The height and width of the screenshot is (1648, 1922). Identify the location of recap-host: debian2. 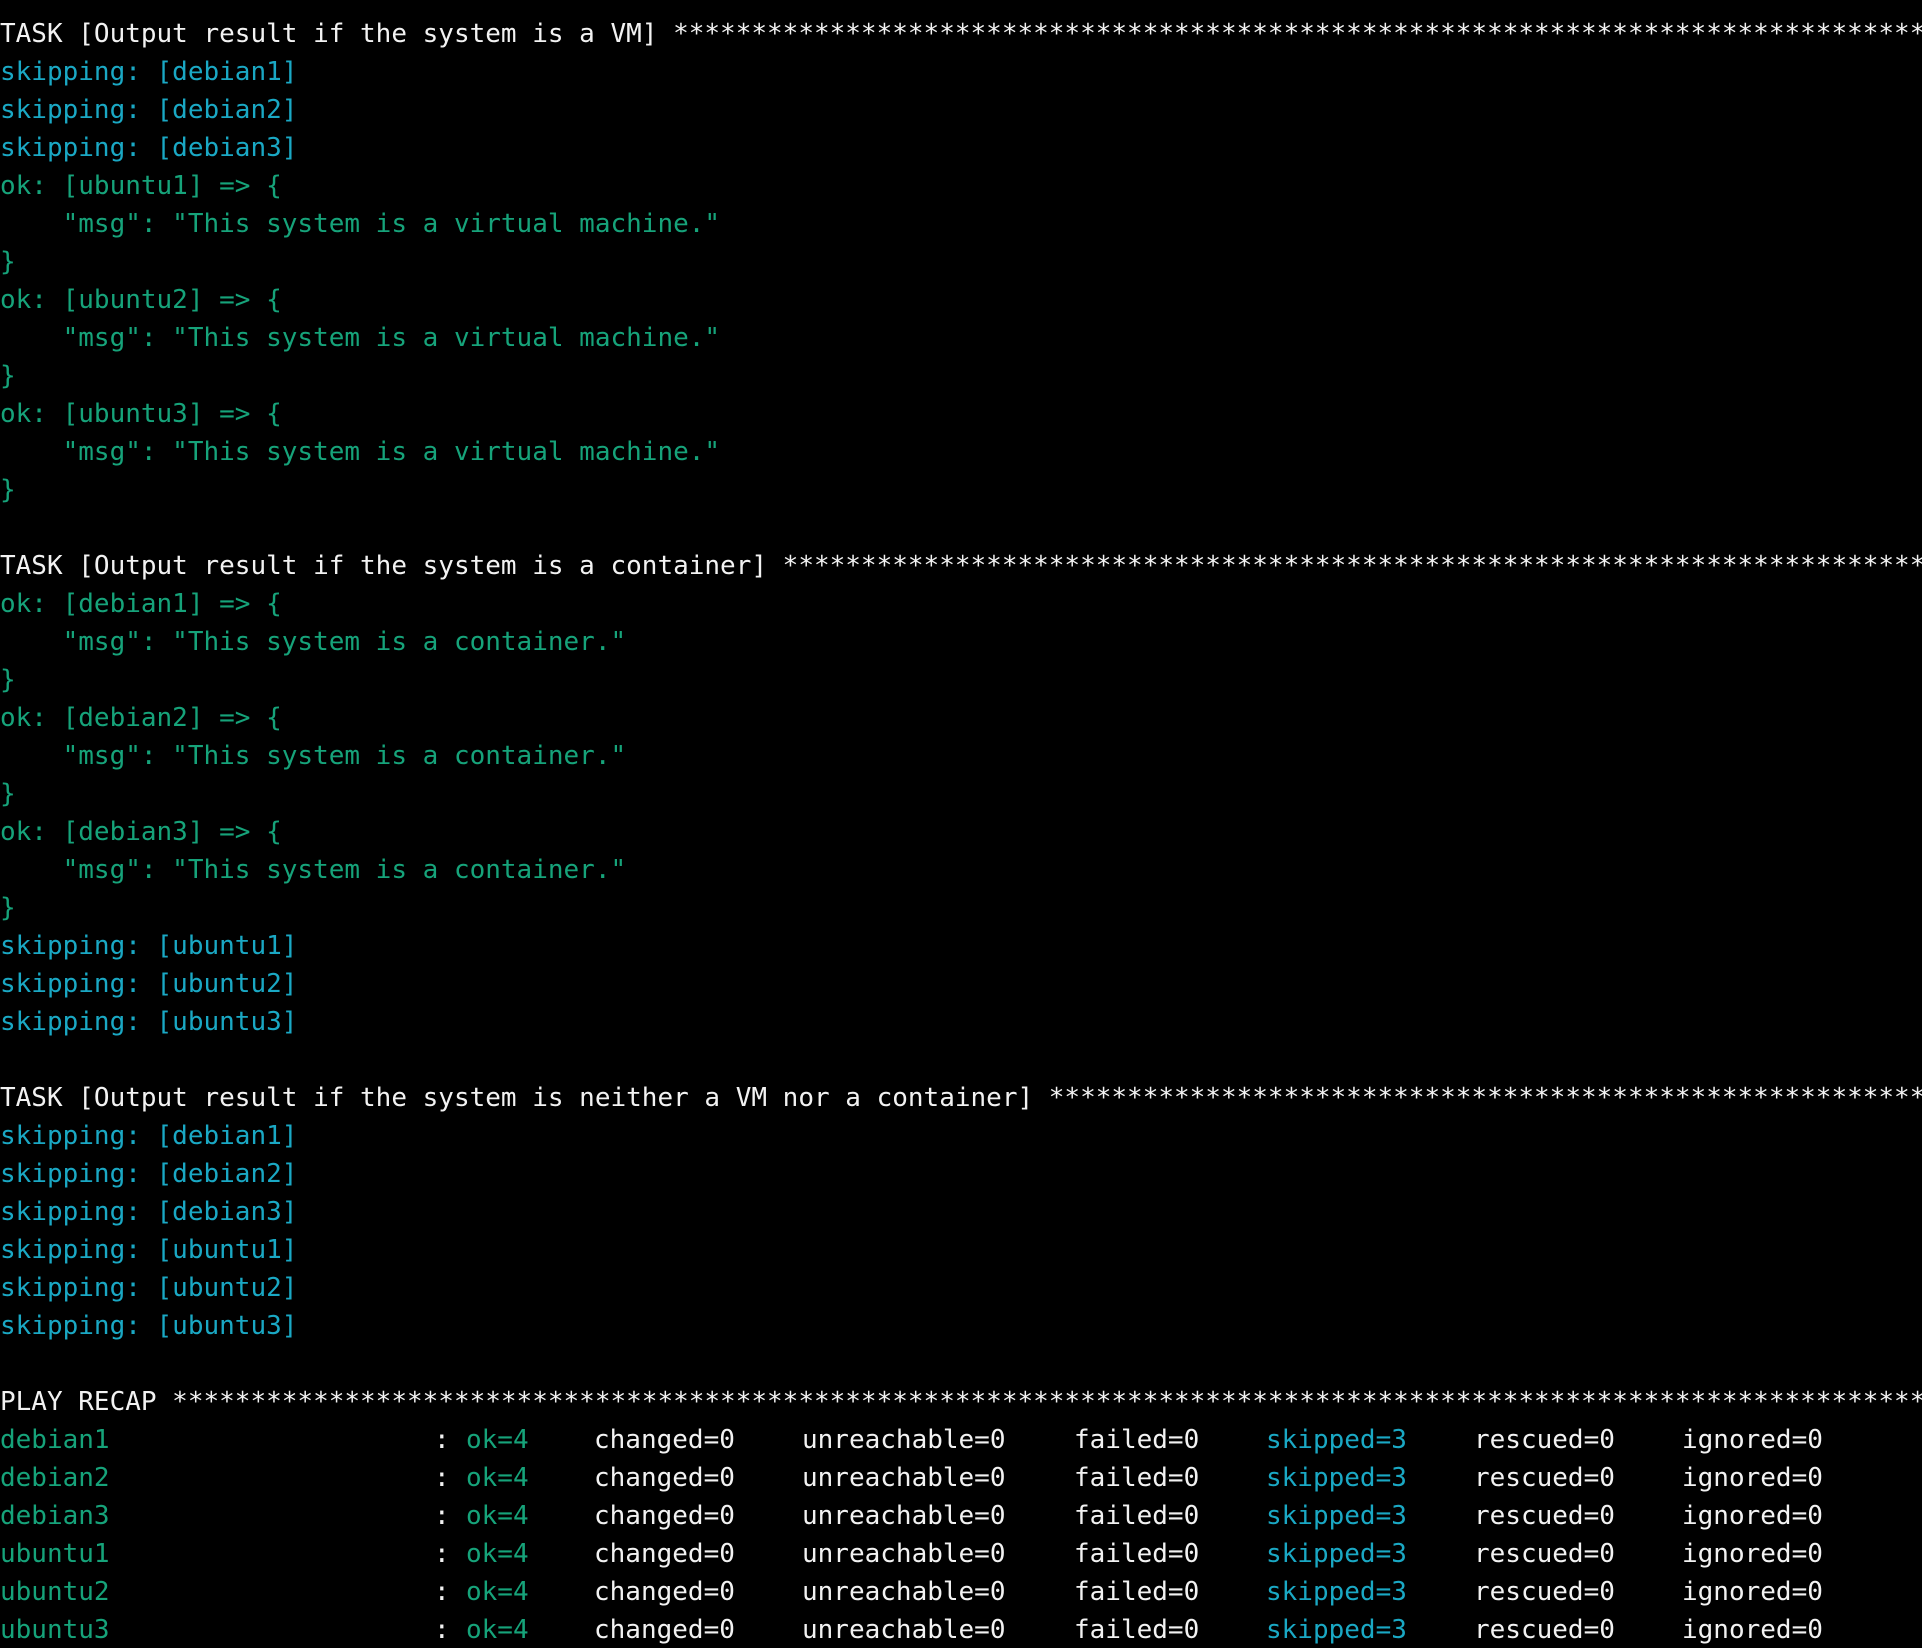
(55, 1478).